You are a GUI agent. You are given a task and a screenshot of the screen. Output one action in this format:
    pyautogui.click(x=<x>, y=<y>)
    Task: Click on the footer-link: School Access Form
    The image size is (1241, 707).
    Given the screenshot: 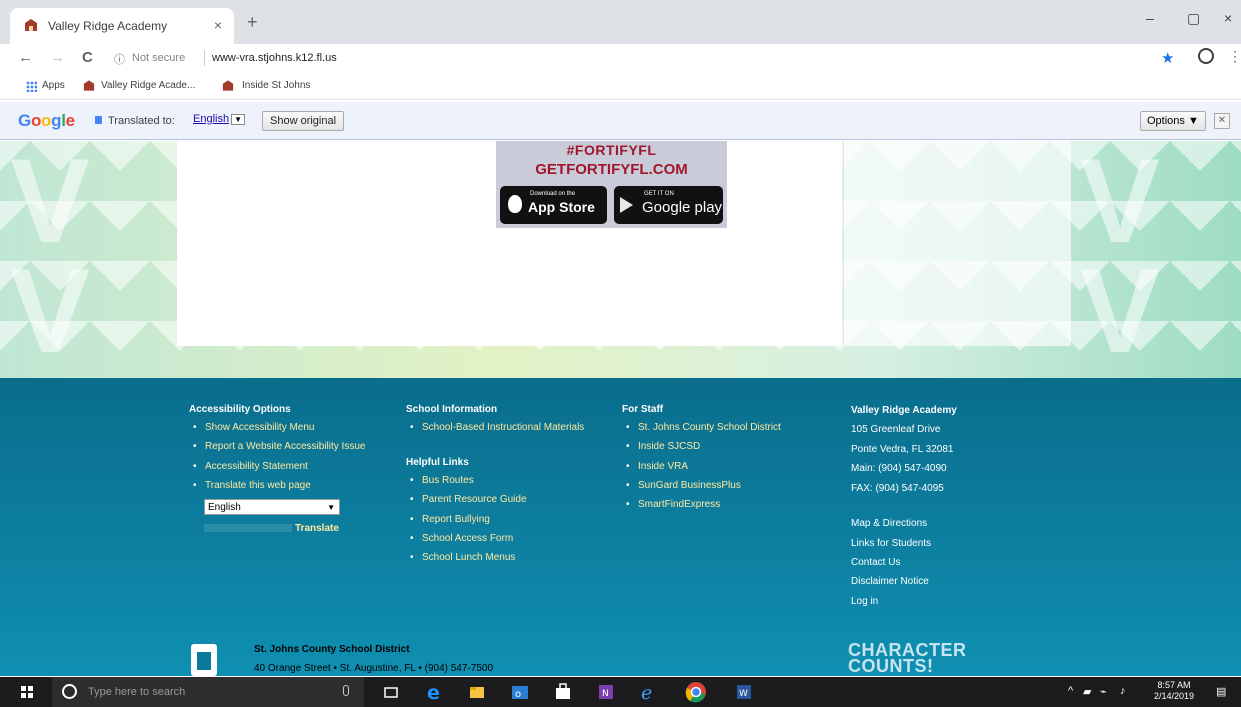 What is the action you would take?
    pyautogui.click(x=461, y=538)
    